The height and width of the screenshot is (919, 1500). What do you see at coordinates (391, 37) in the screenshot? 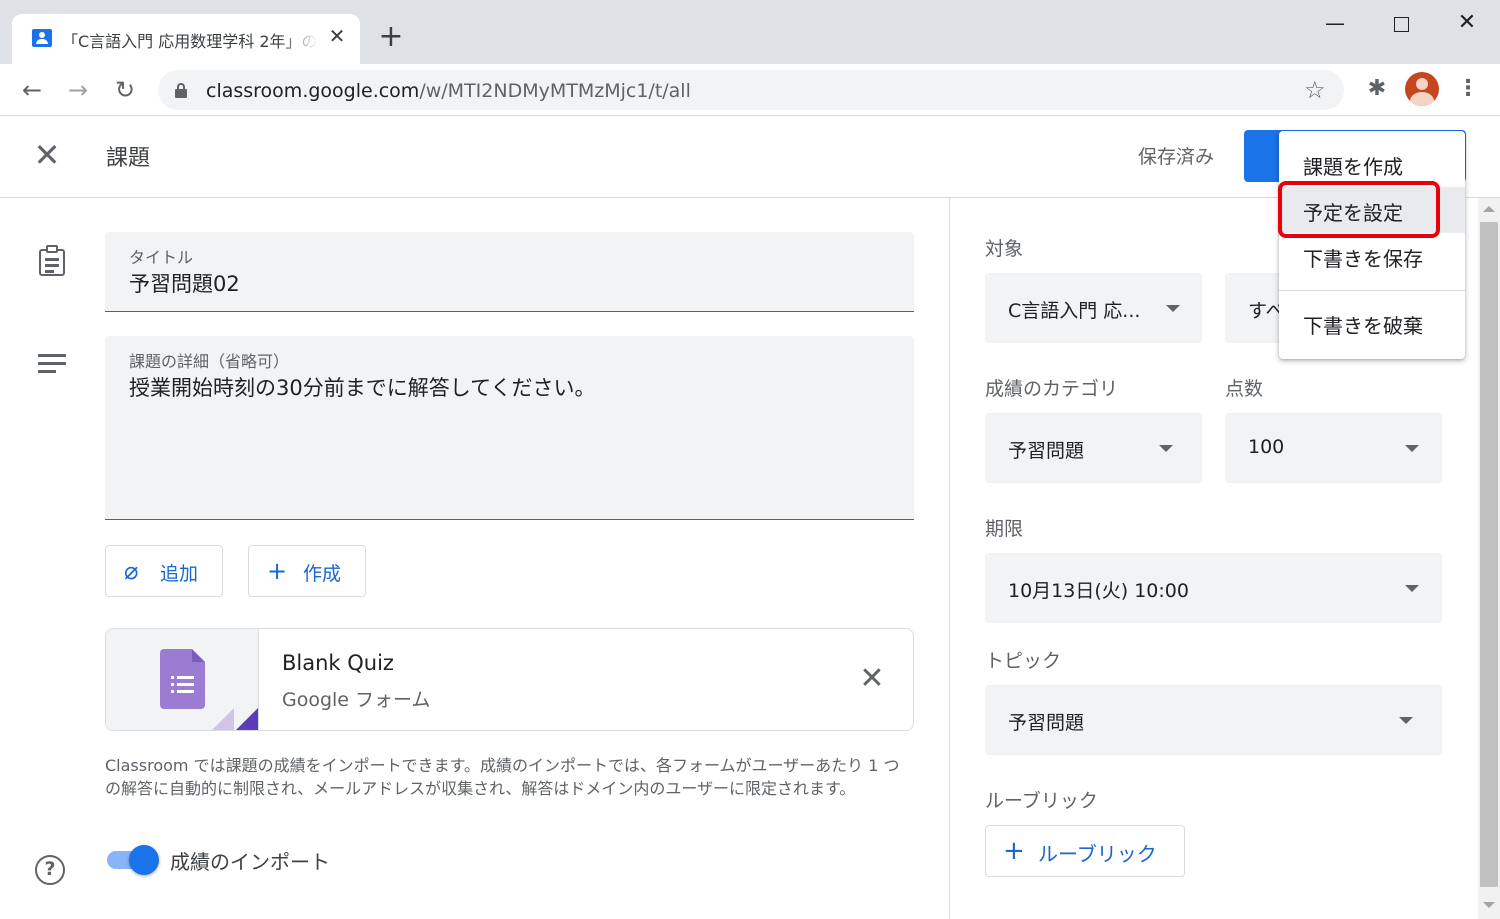
I see `new-tab-button: +` at bounding box center [391, 37].